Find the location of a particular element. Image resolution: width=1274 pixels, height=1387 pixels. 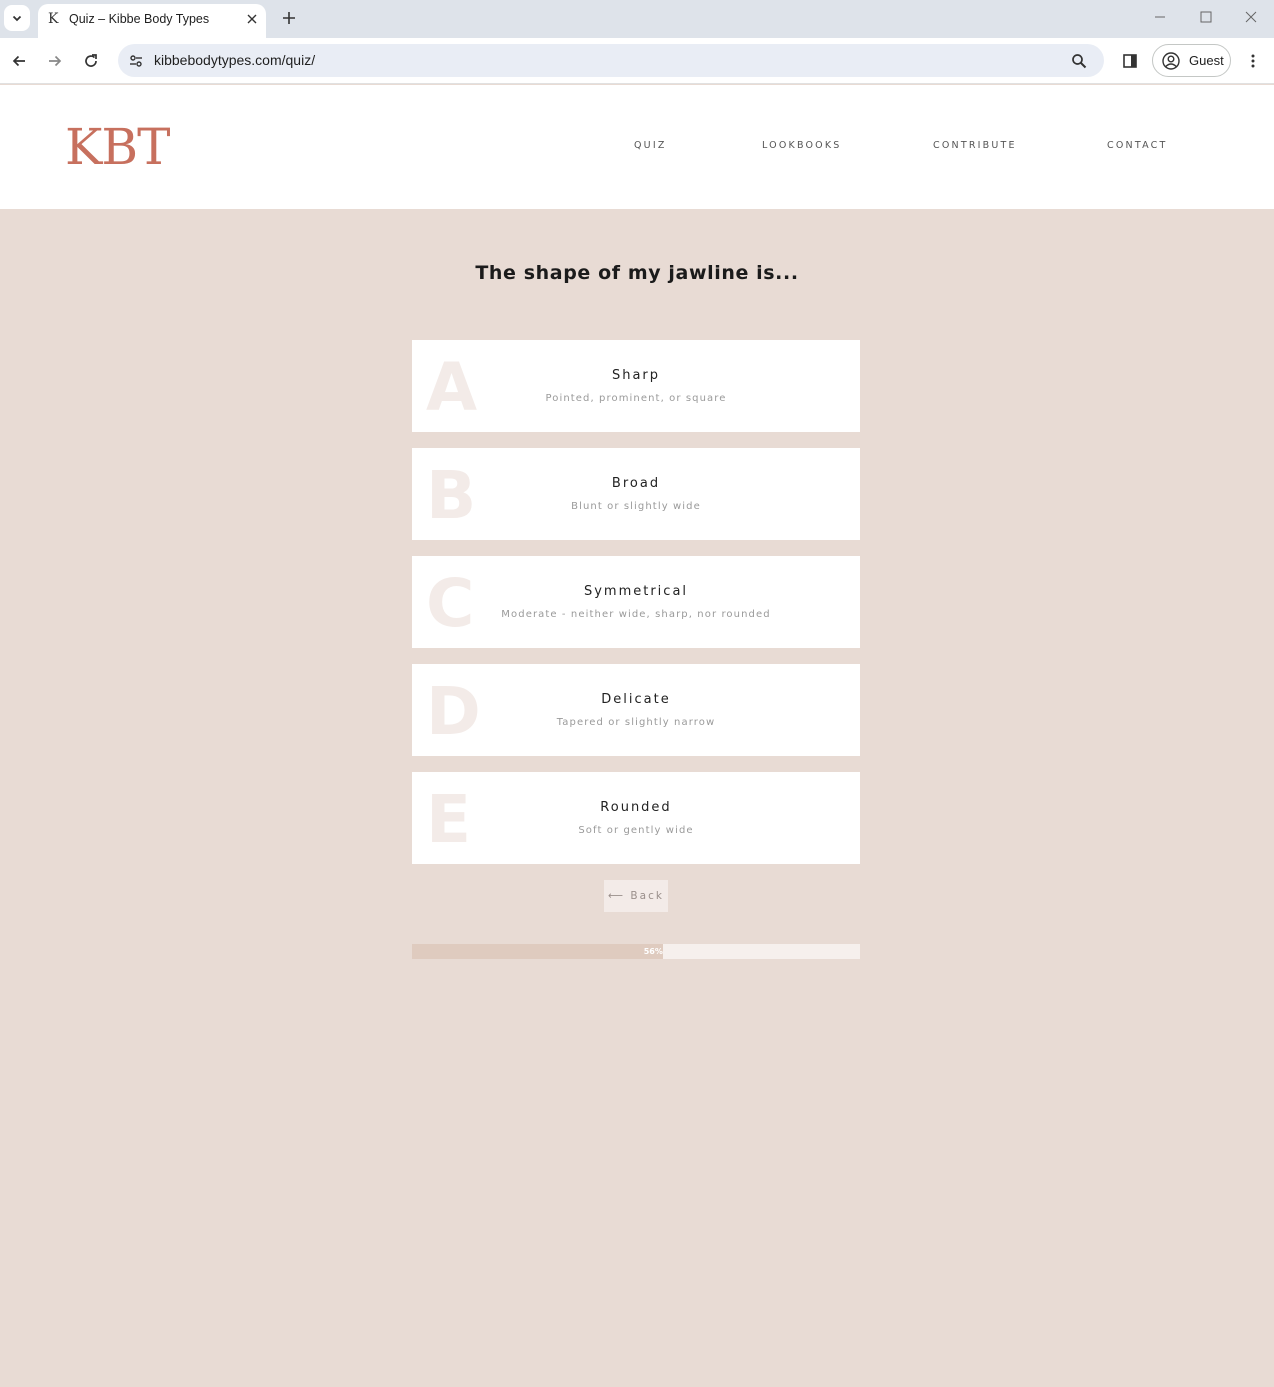

side-panel-button is located at coordinates (1130, 61).